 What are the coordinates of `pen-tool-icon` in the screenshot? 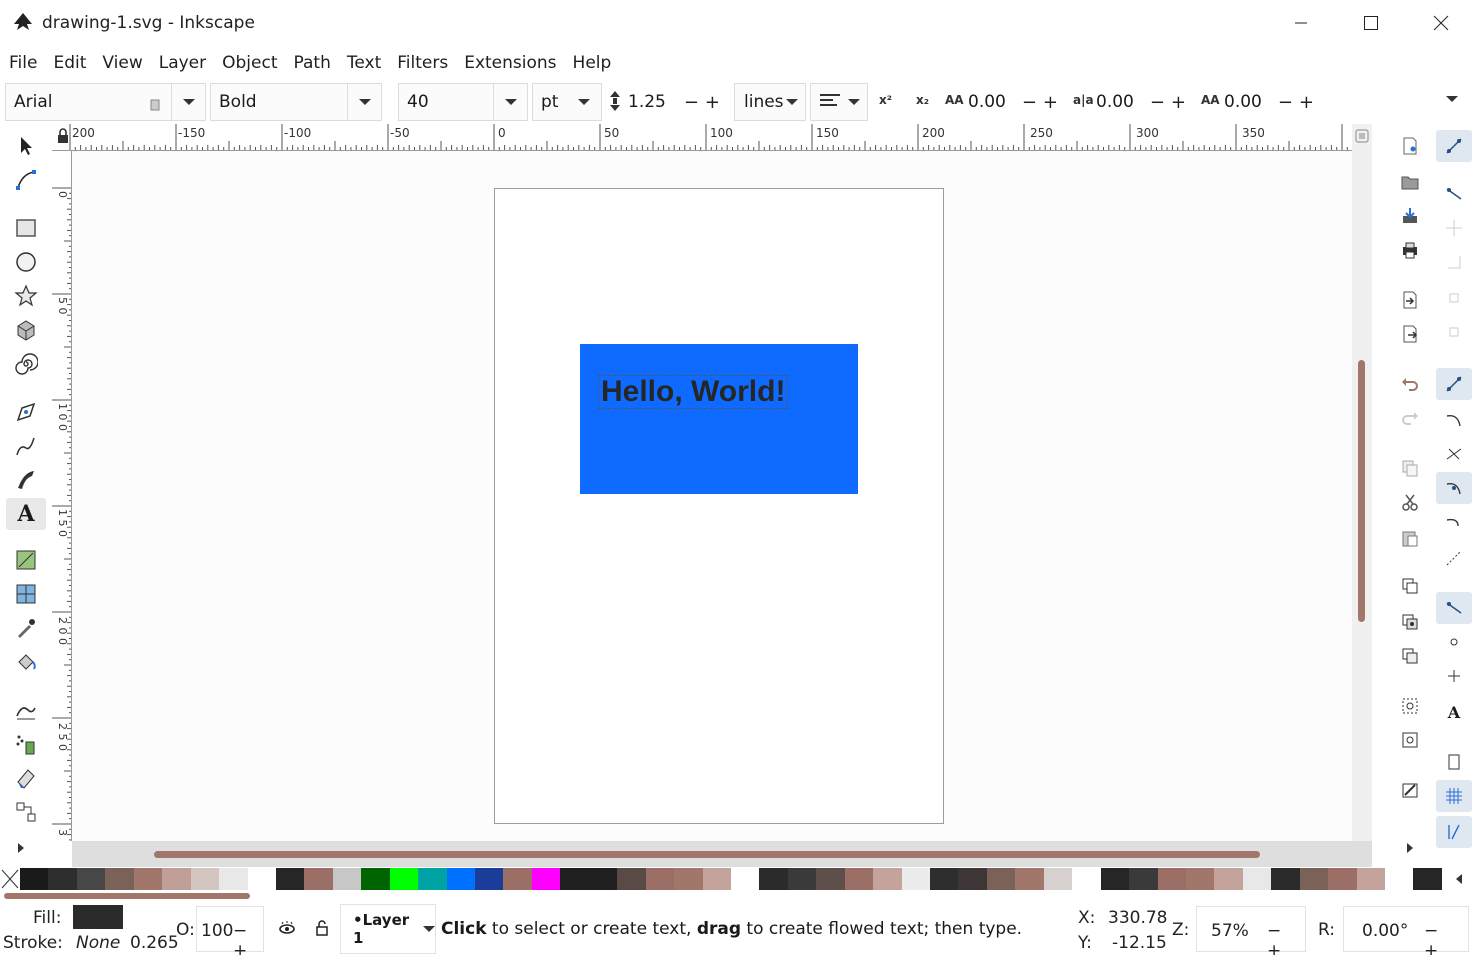 It's located at (26, 412).